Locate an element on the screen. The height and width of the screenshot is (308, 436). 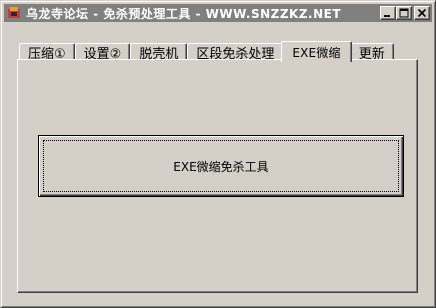
exe-shrink-tool-label: EXE微缩免杀工具 is located at coordinates (221, 166).